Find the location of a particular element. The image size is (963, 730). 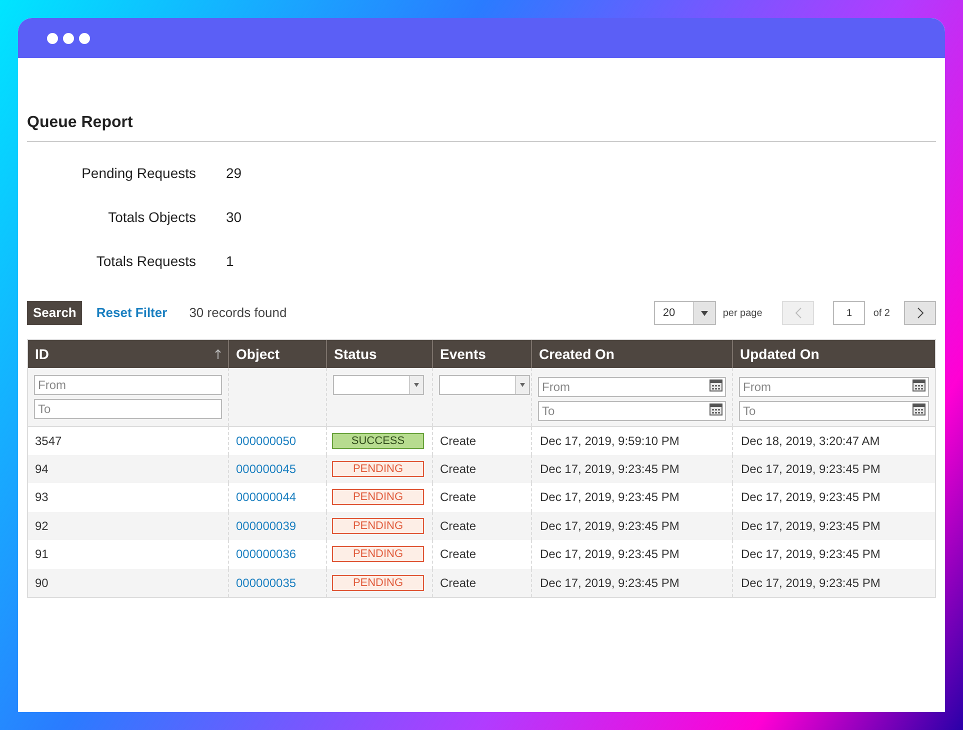

per-page-label: per page is located at coordinates (742, 313).